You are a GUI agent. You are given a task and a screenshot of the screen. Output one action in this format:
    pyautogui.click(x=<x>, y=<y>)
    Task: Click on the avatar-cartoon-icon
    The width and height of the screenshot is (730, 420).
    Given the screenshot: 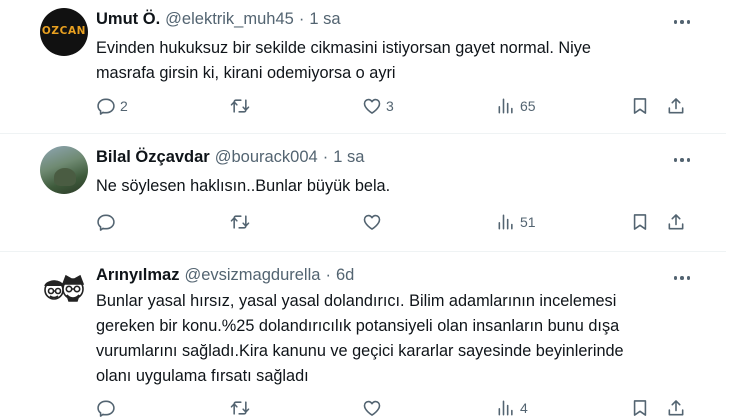 What is the action you would take?
    pyautogui.click(x=64, y=288)
    